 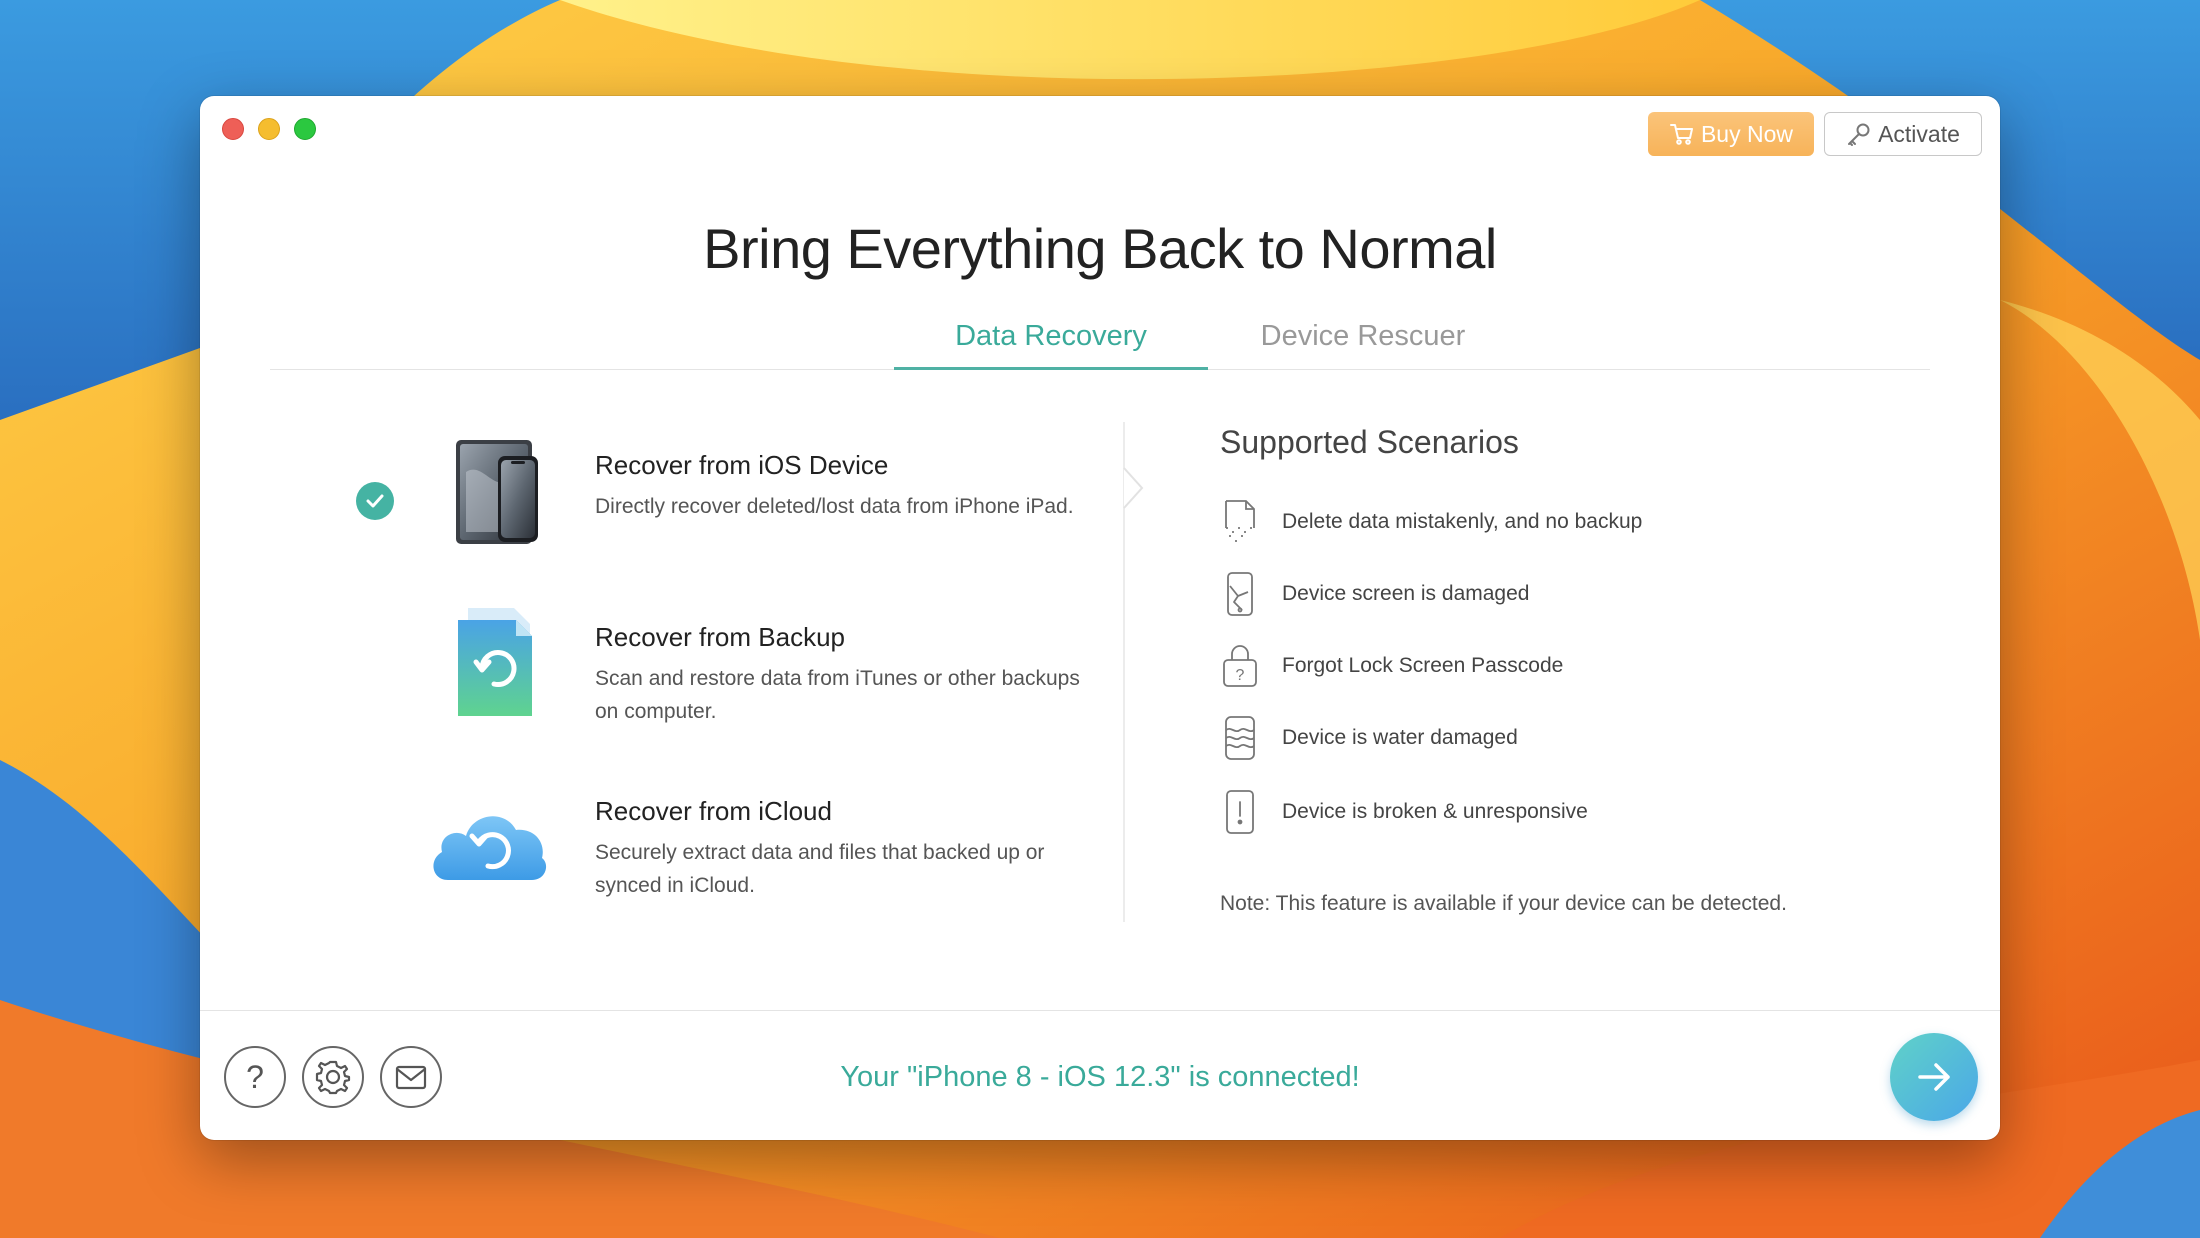 What do you see at coordinates (305, 129) in the screenshot?
I see `zoom-window-button` at bounding box center [305, 129].